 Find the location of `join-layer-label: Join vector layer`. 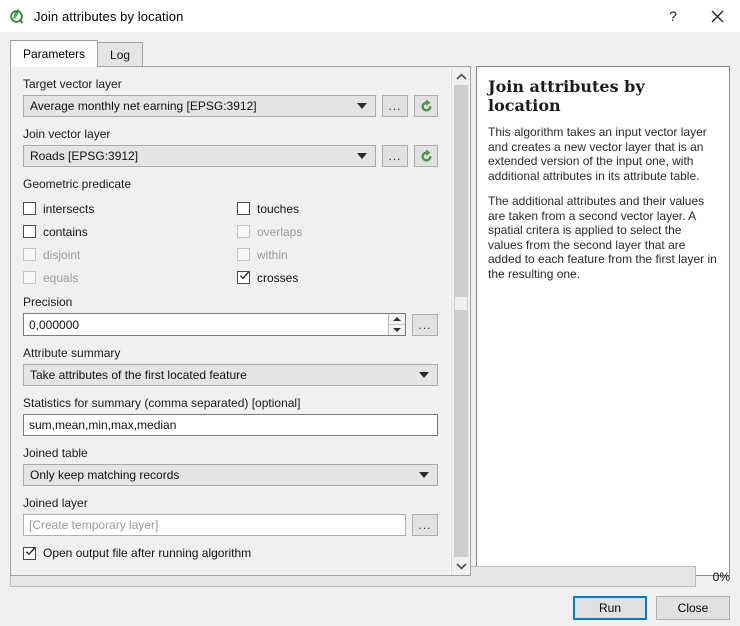

join-layer-label: Join vector layer is located at coordinates (67, 134).